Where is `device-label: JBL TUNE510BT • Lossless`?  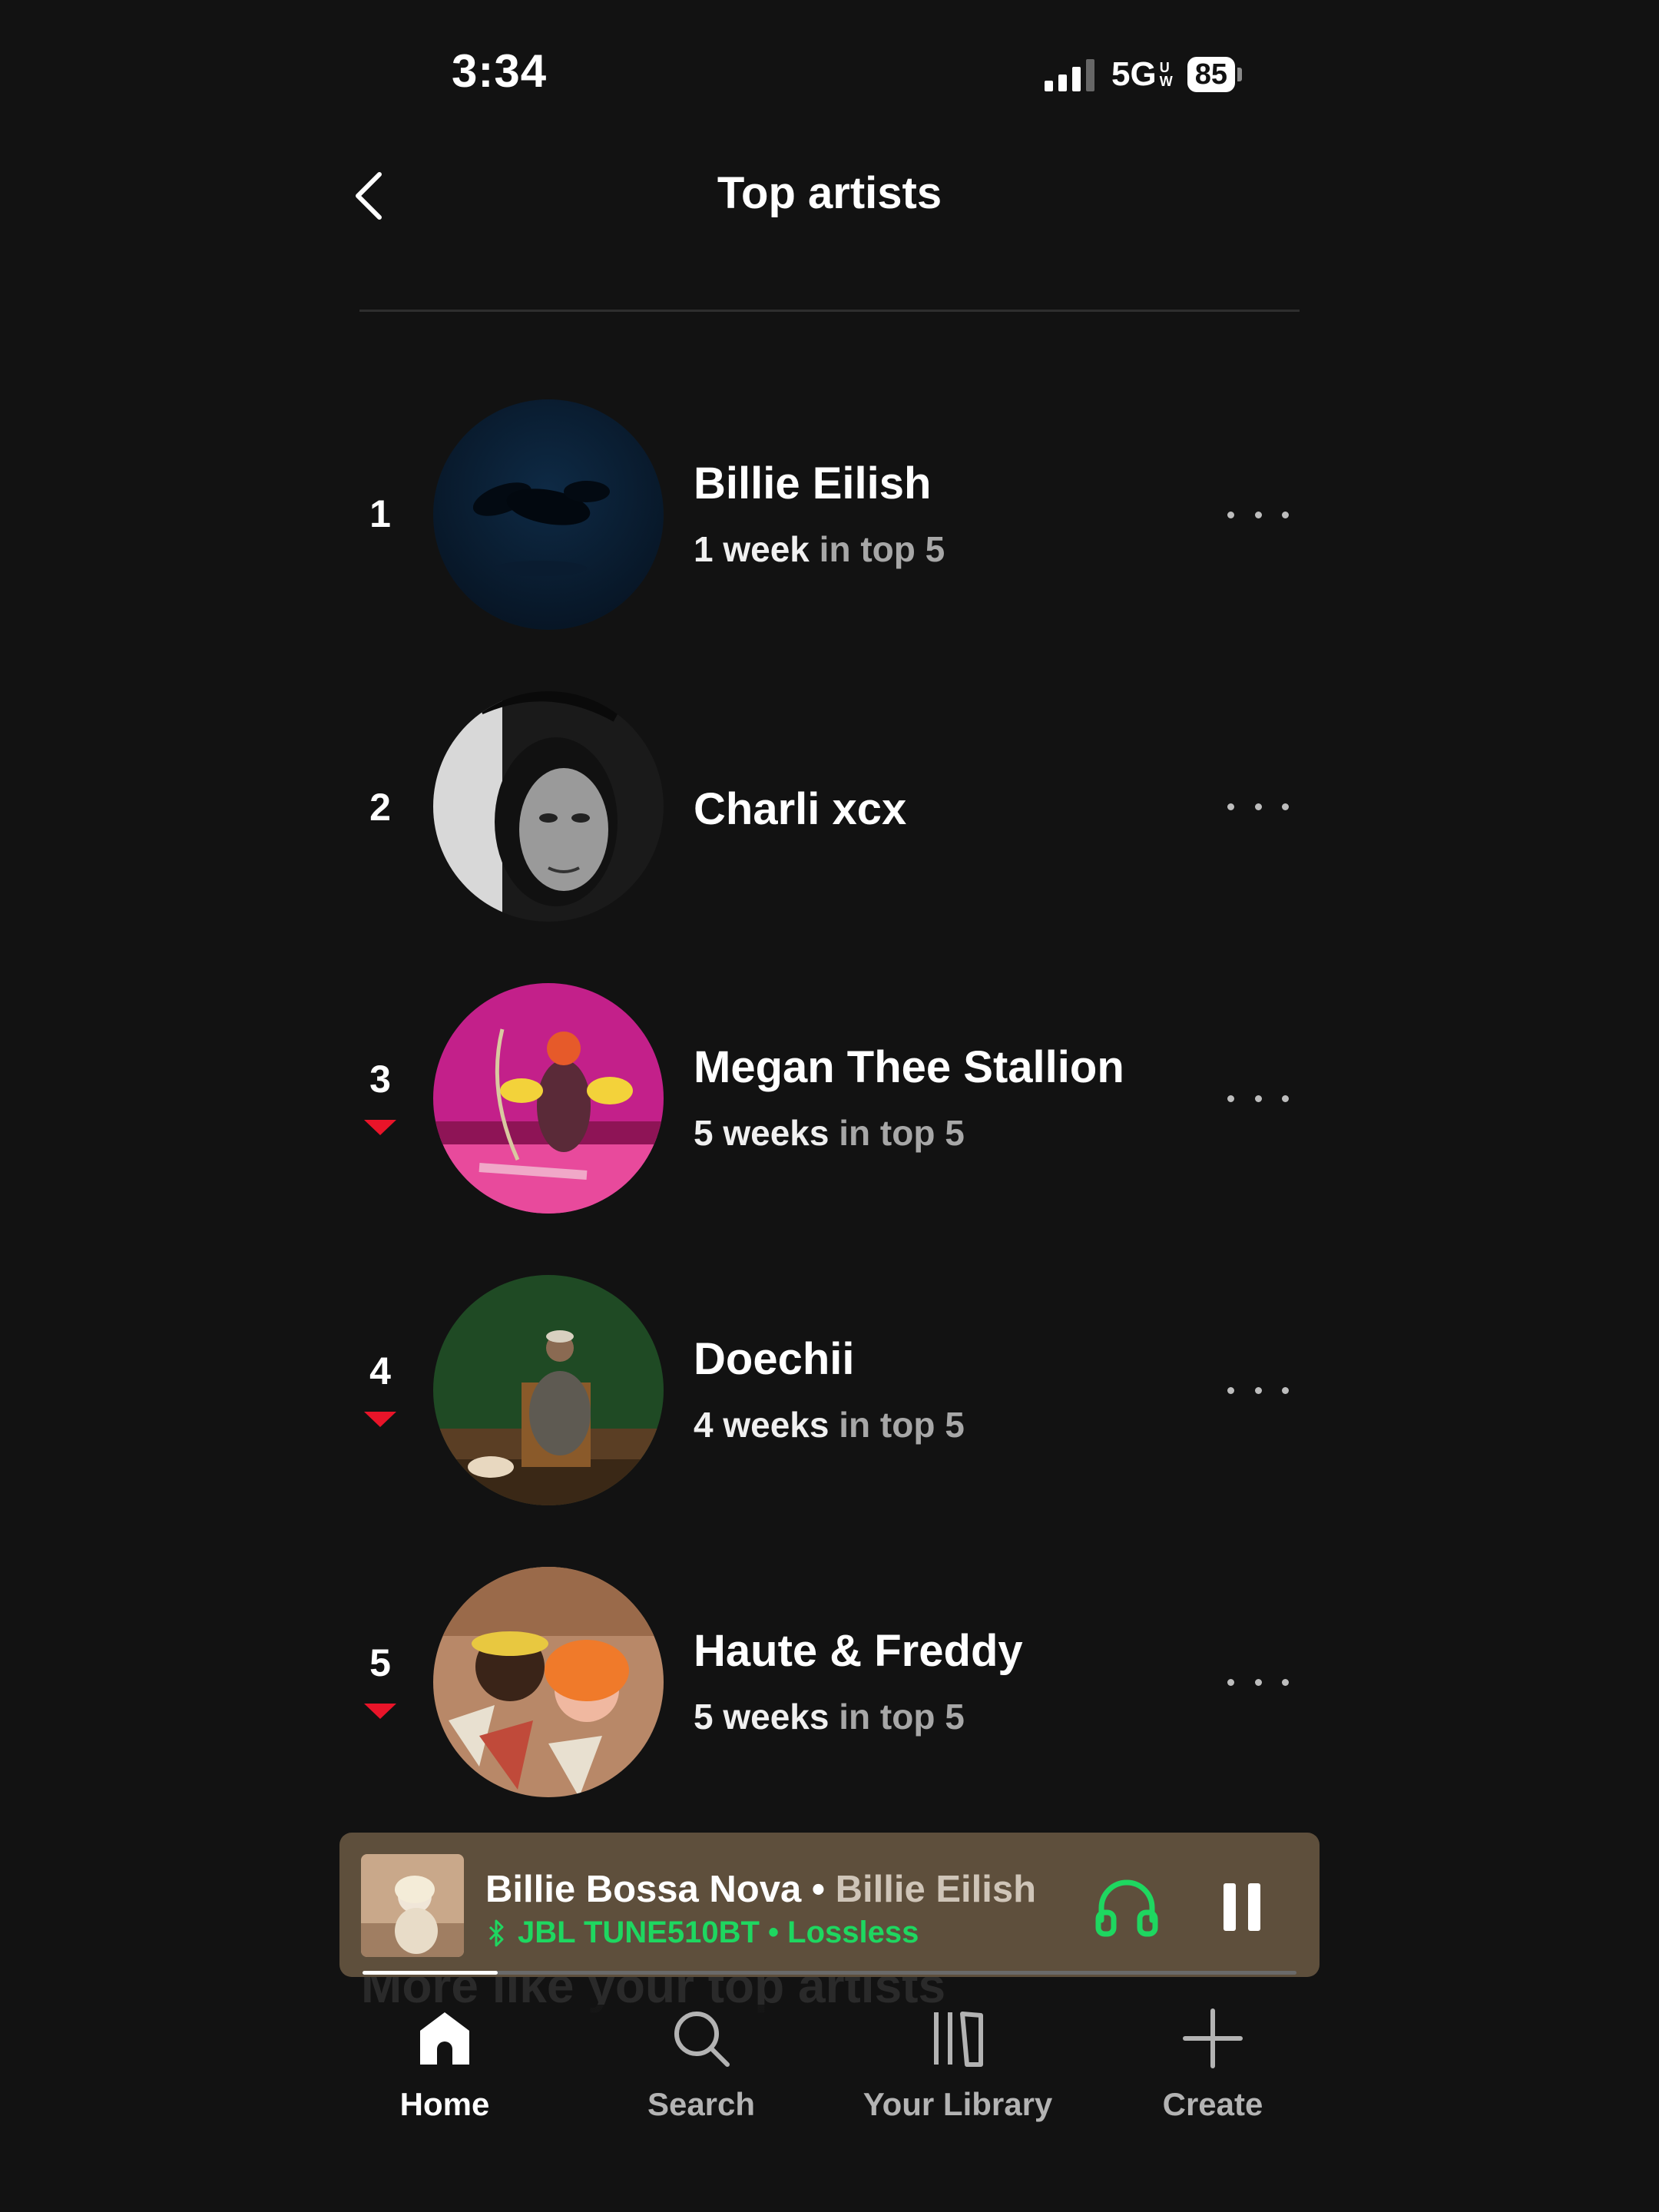
device-label: JBL TUNE510BT • Lossless is located at coordinates (719, 1932).